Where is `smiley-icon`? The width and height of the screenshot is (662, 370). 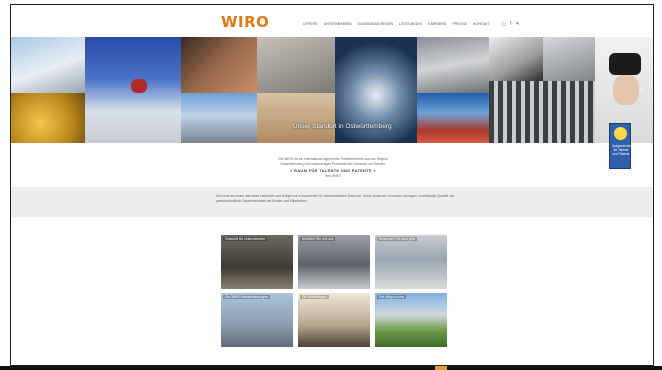 smiley-icon is located at coordinates (620, 133).